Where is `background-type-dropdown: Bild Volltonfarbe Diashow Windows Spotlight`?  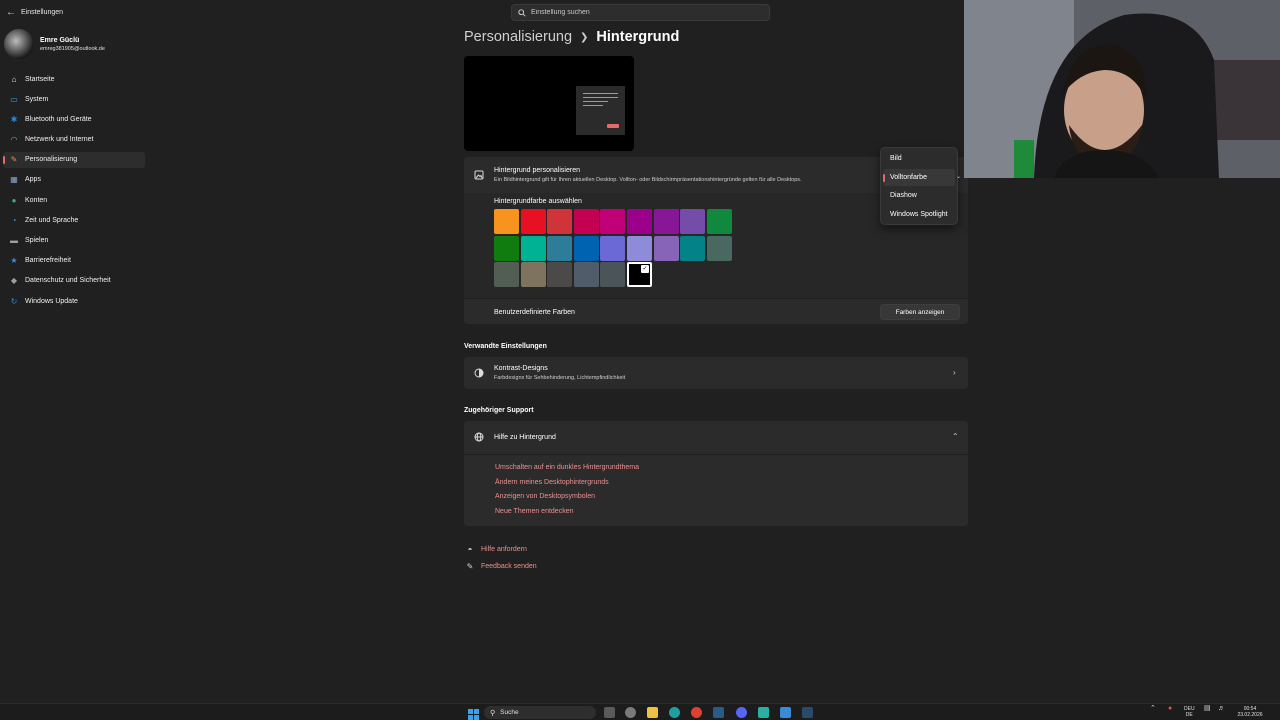 background-type-dropdown: Bild Volltonfarbe Diashow Windows Spotlight is located at coordinates (919, 186).